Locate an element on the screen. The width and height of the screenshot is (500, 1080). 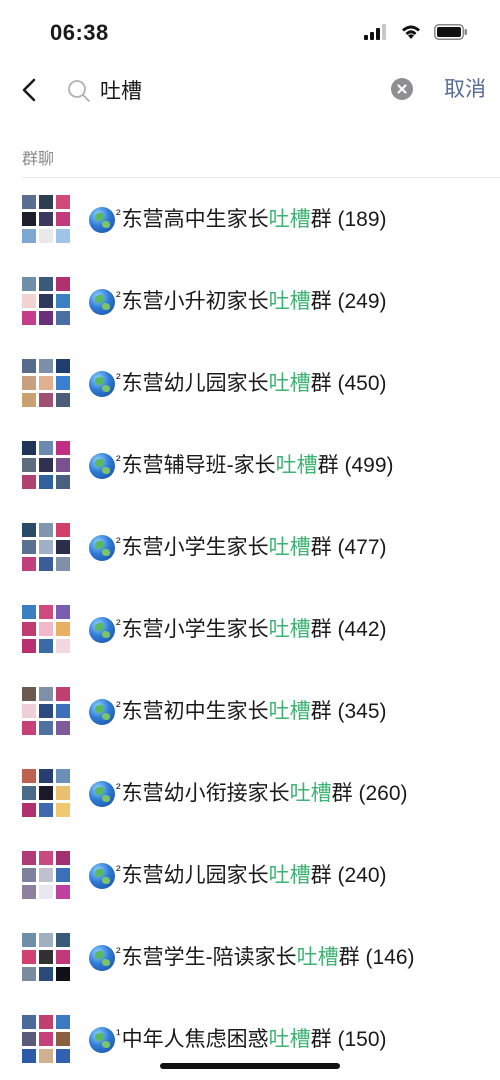
group-chat-result: ²东营高中生家长吐槽群 (189) is located at coordinates (250, 219).